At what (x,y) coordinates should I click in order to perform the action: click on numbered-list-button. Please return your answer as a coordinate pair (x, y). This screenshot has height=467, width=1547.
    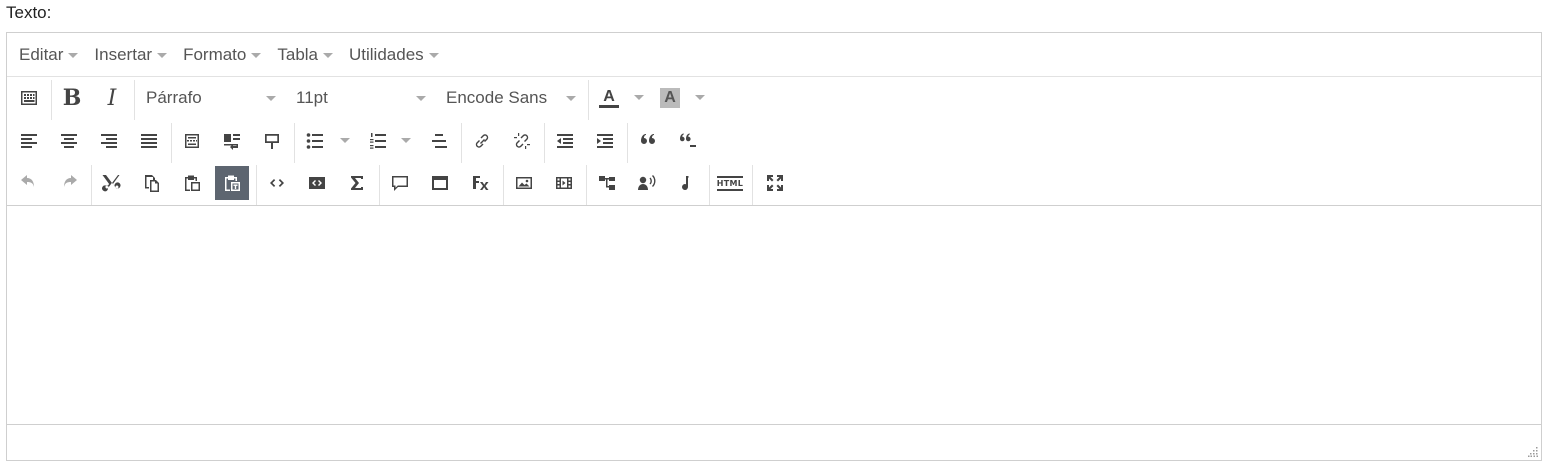
    Looking at the image, I should click on (378, 141).